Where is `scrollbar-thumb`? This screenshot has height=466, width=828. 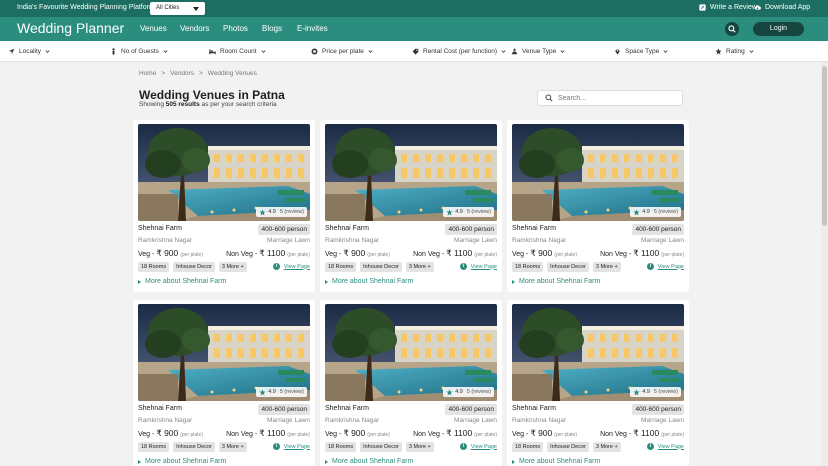
scrollbar-thumb is located at coordinates (824, 146).